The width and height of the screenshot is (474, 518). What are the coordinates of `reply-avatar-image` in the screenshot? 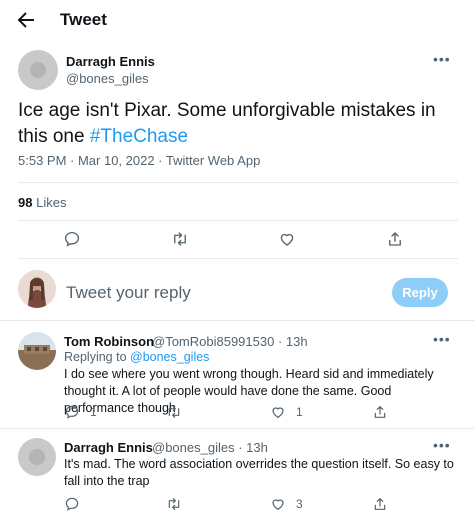 It's located at (37, 351).